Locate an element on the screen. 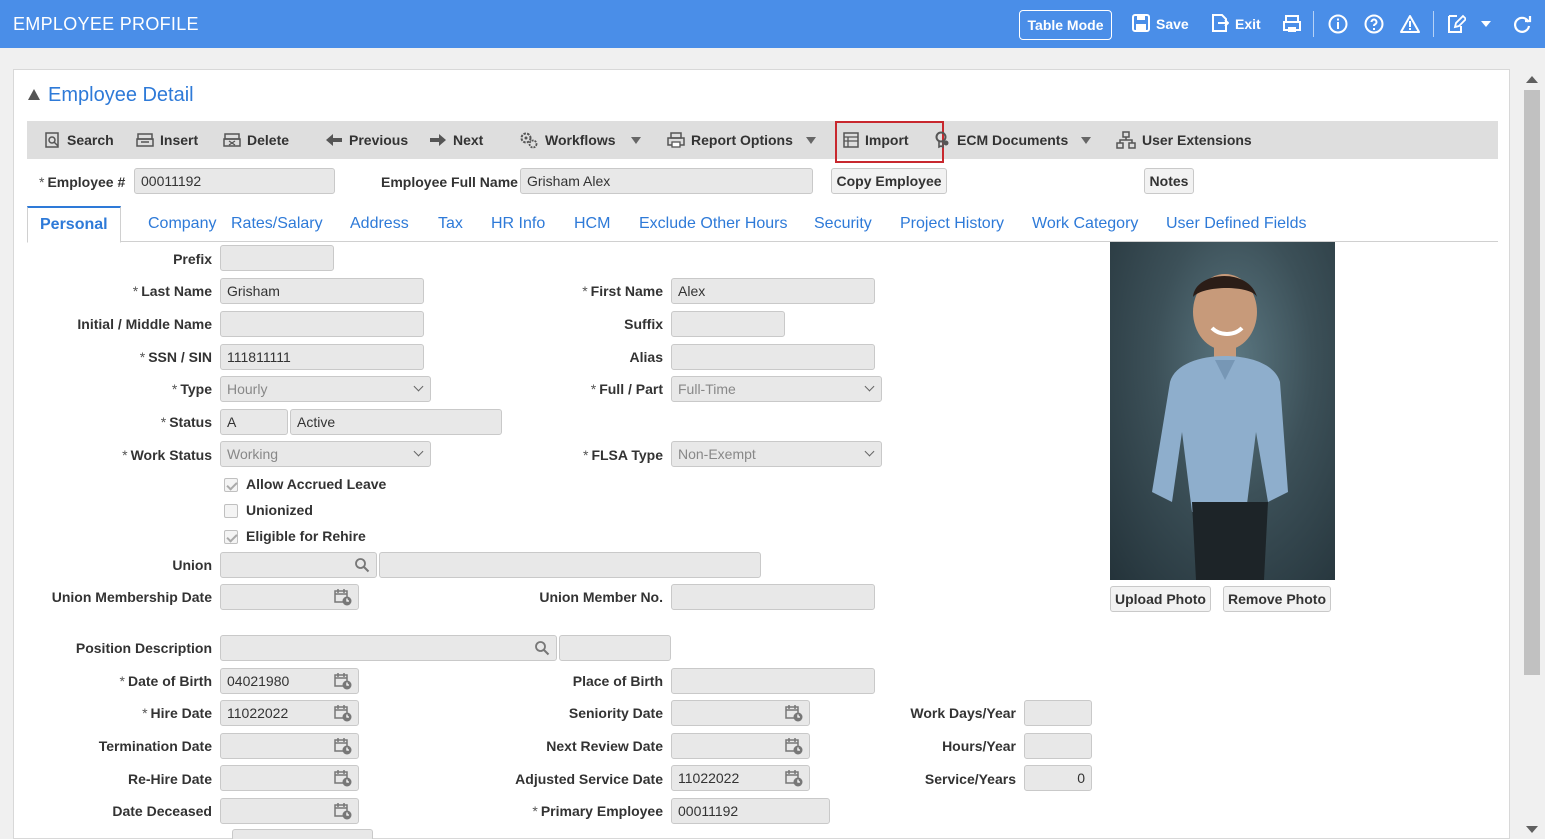 Image resolution: width=1545 pixels, height=839 pixels. refresh-icon is located at coordinates (1522, 24).